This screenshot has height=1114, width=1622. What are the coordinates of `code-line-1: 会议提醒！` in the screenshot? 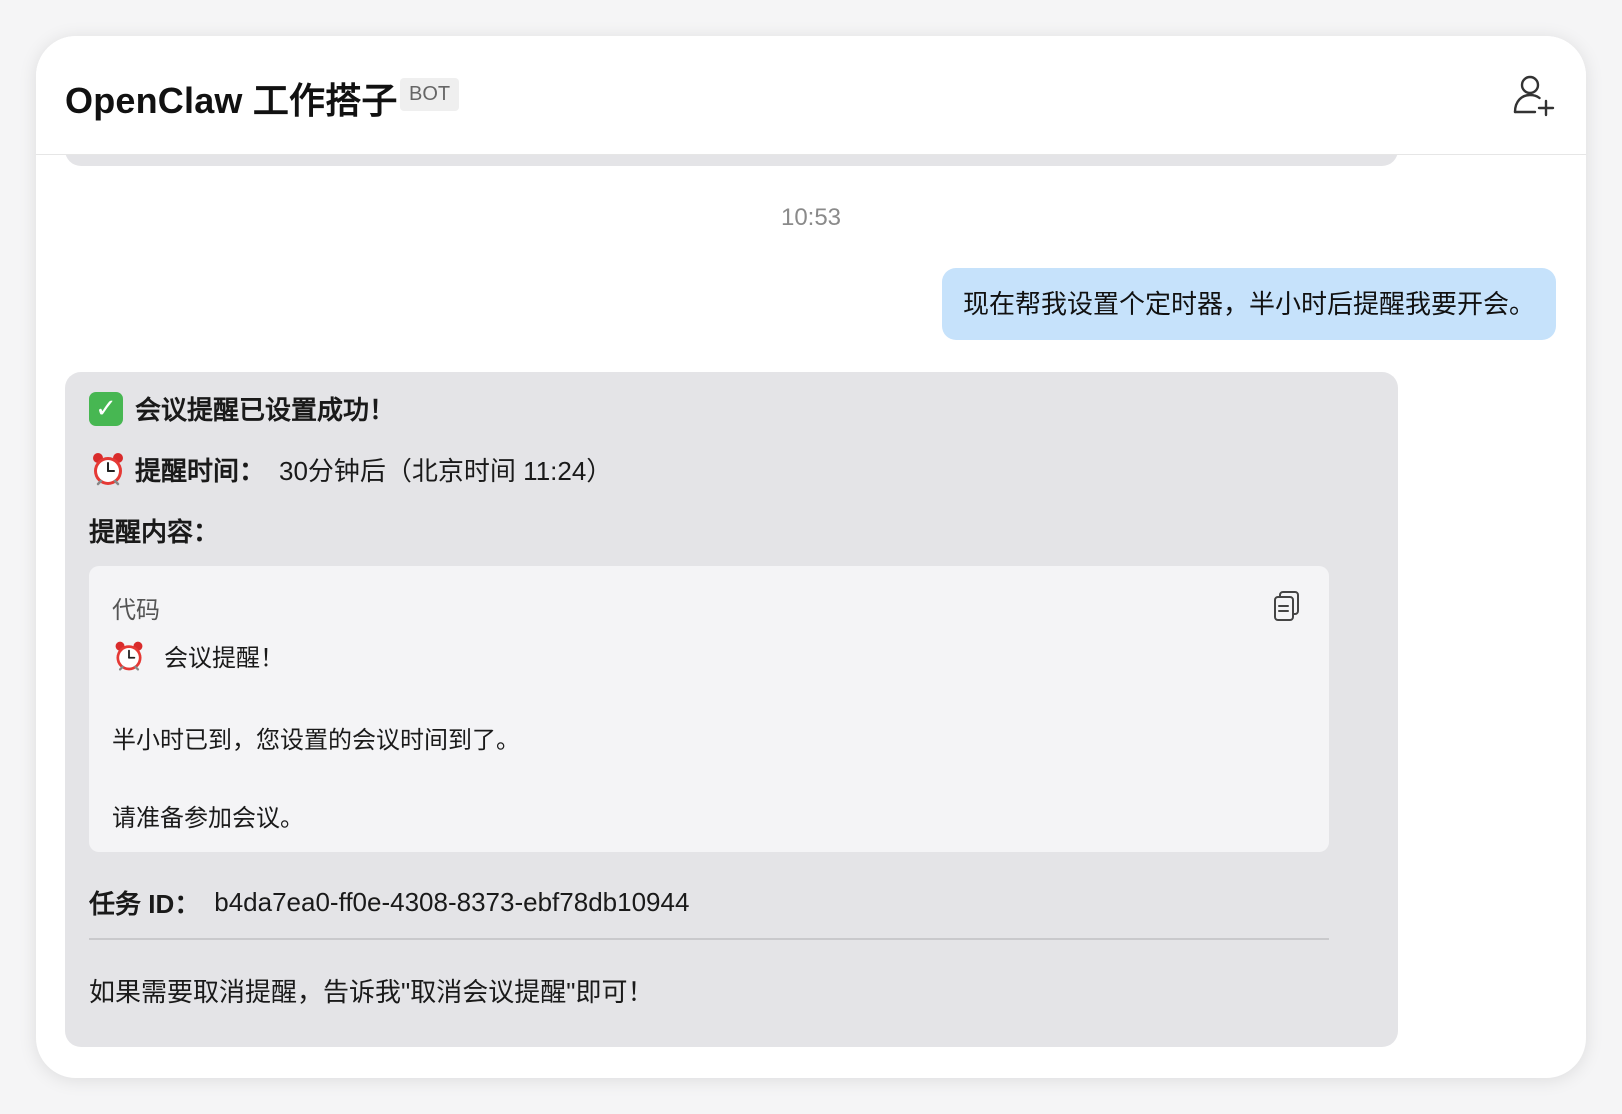 It's located at (198, 655).